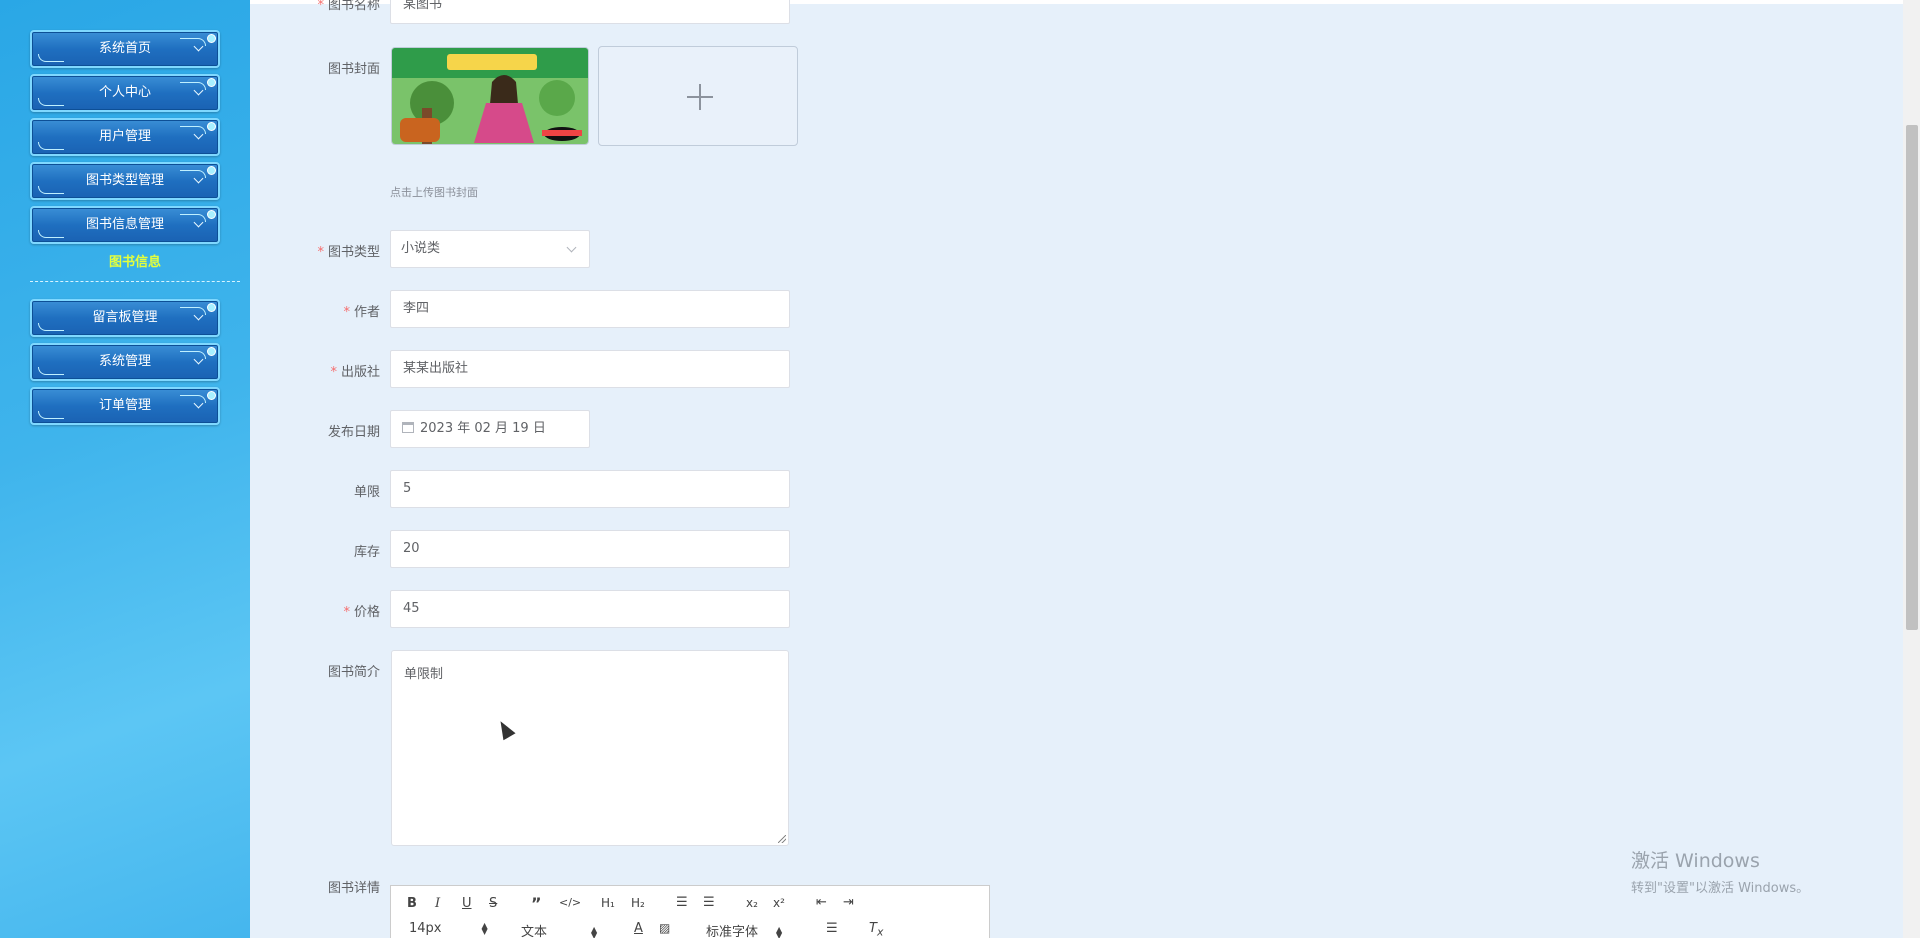 This screenshot has height=938, width=1920. What do you see at coordinates (590, 609) in the screenshot?
I see `price-input: 45` at bounding box center [590, 609].